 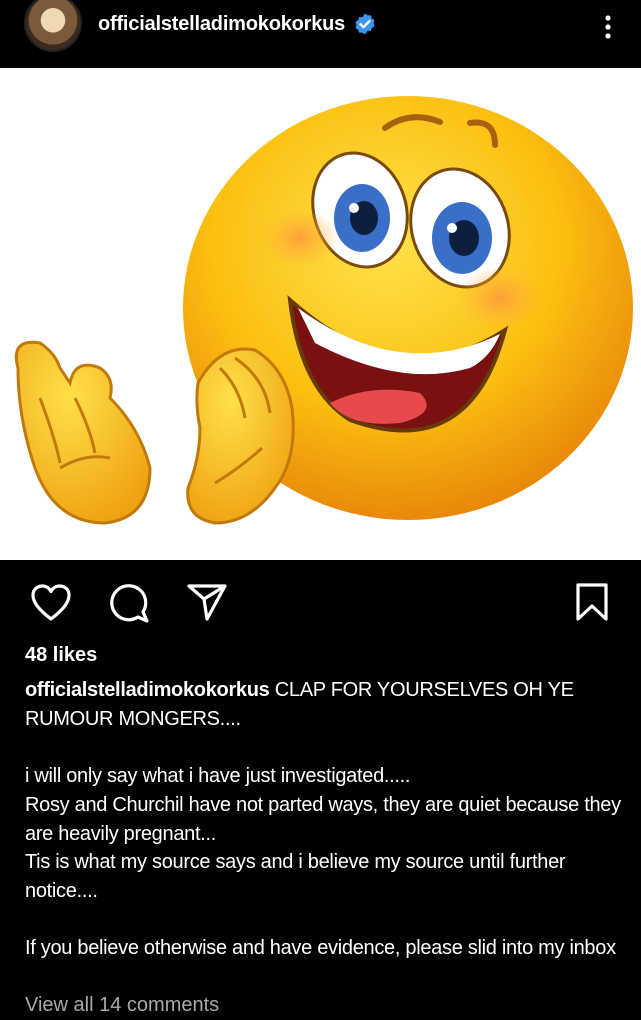 What do you see at coordinates (320, 600) in the screenshot?
I see `action-bar` at bounding box center [320, 600].